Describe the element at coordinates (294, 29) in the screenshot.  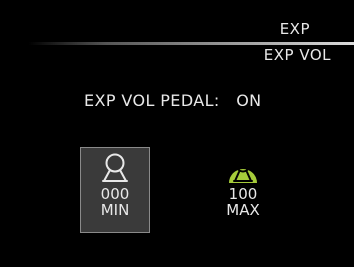
I see `category-title: EXP` at that location.